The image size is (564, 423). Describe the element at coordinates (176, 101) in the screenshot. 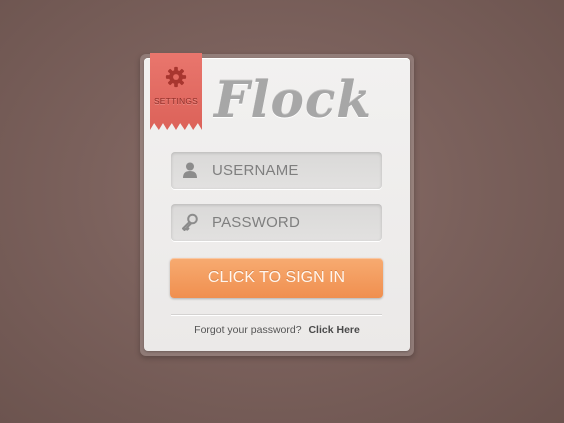

I see `settings-label: SETTINGS` at that location.